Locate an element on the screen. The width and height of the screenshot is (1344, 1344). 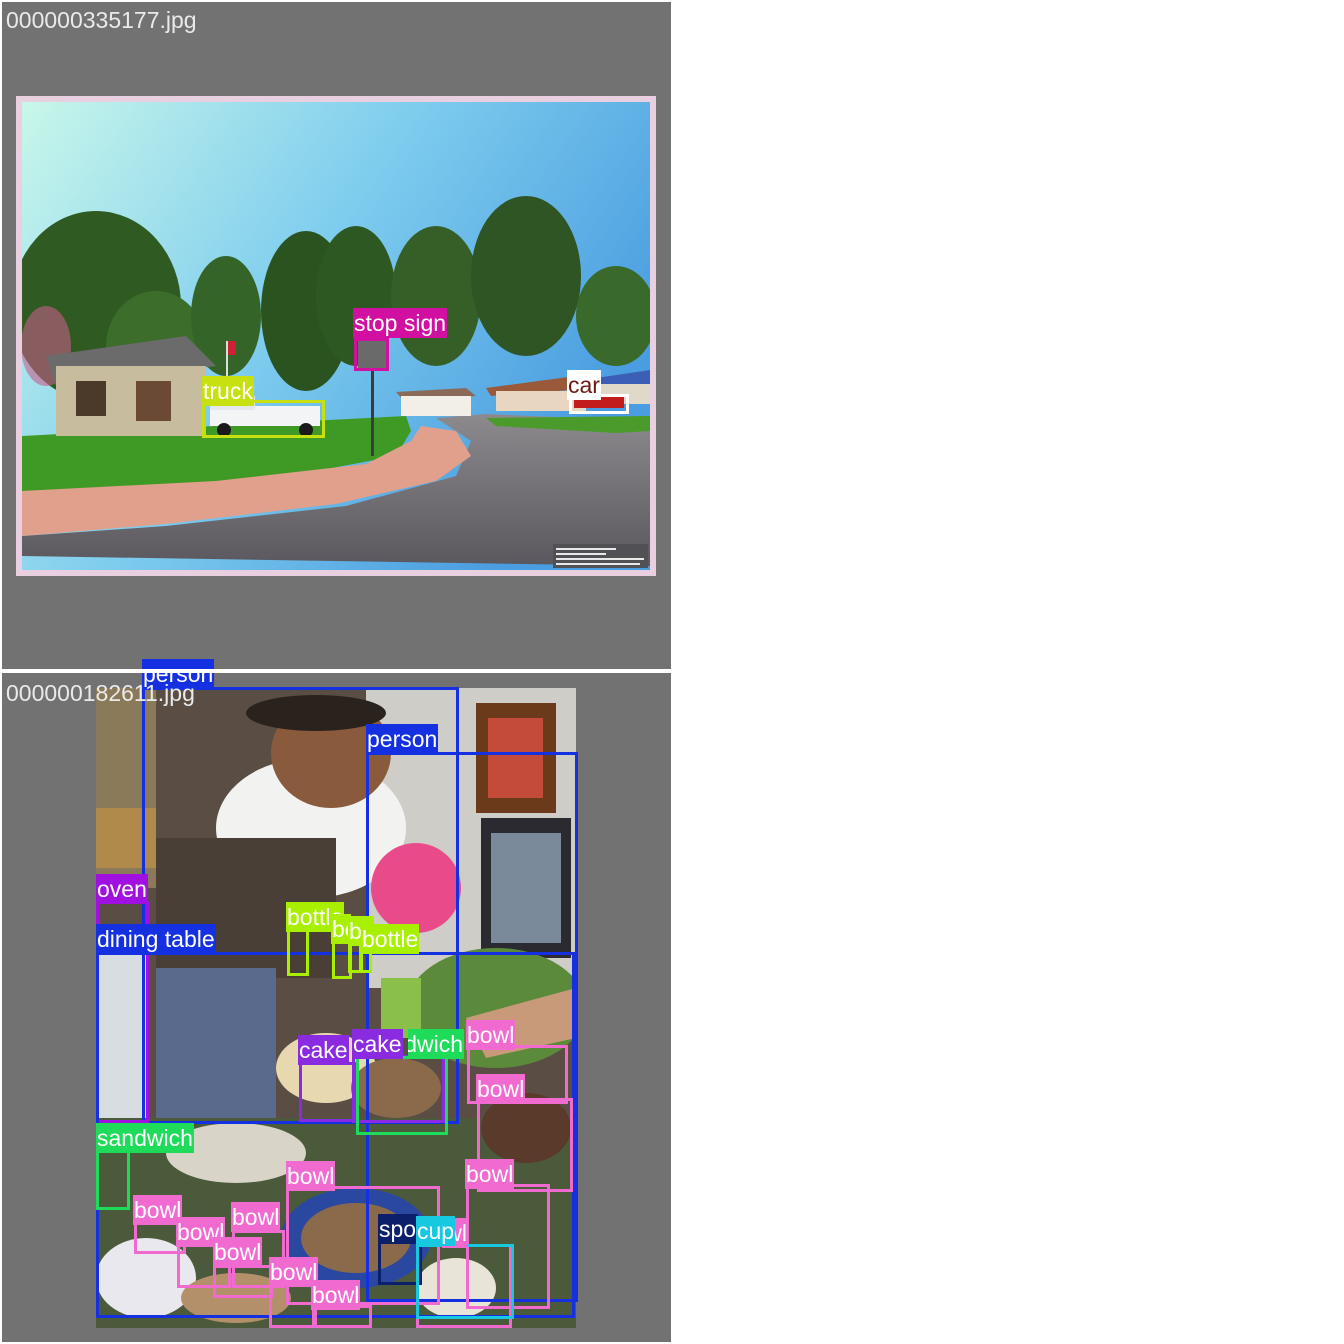
detection-label-spoon: spoon is located at coordinates (398, 1229).